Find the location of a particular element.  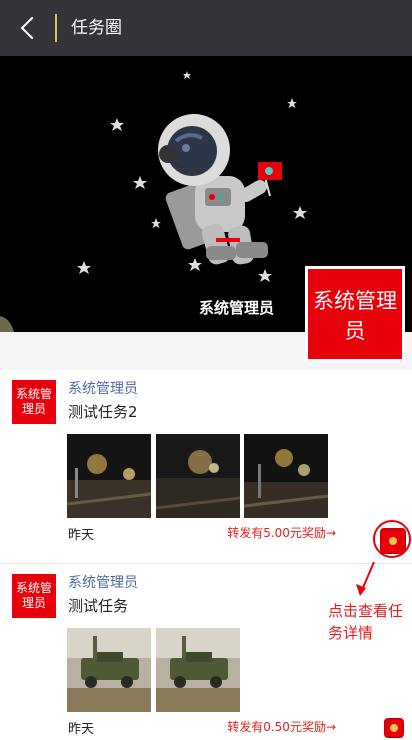

reward-link: 转发有5.00元奖励→ is located at coordinates (281, 532).